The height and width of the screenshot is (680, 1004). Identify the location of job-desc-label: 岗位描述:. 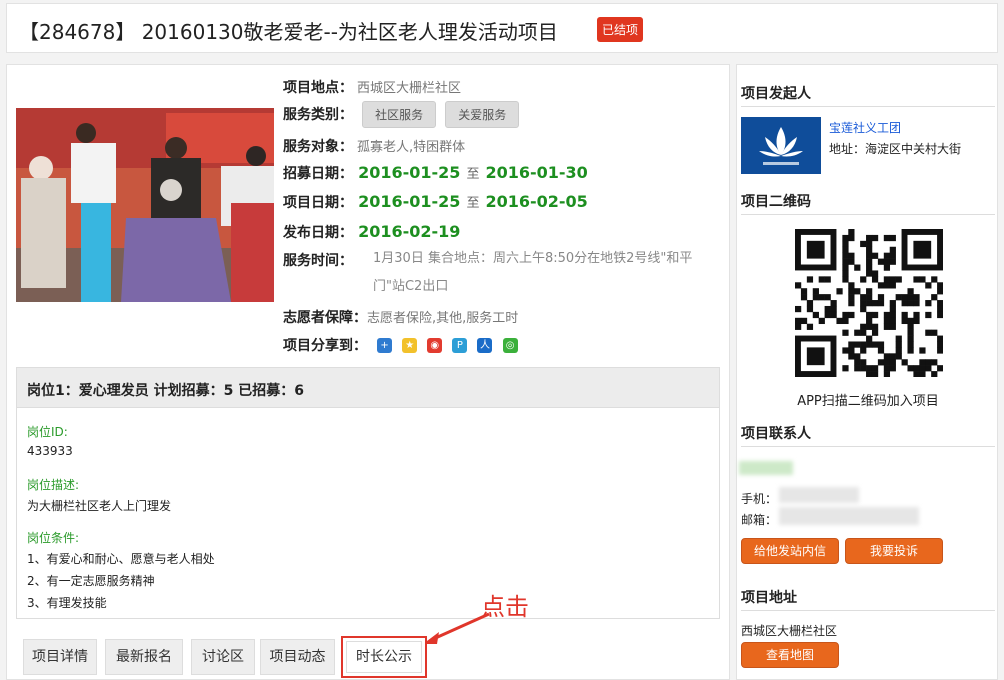
(53, 485).